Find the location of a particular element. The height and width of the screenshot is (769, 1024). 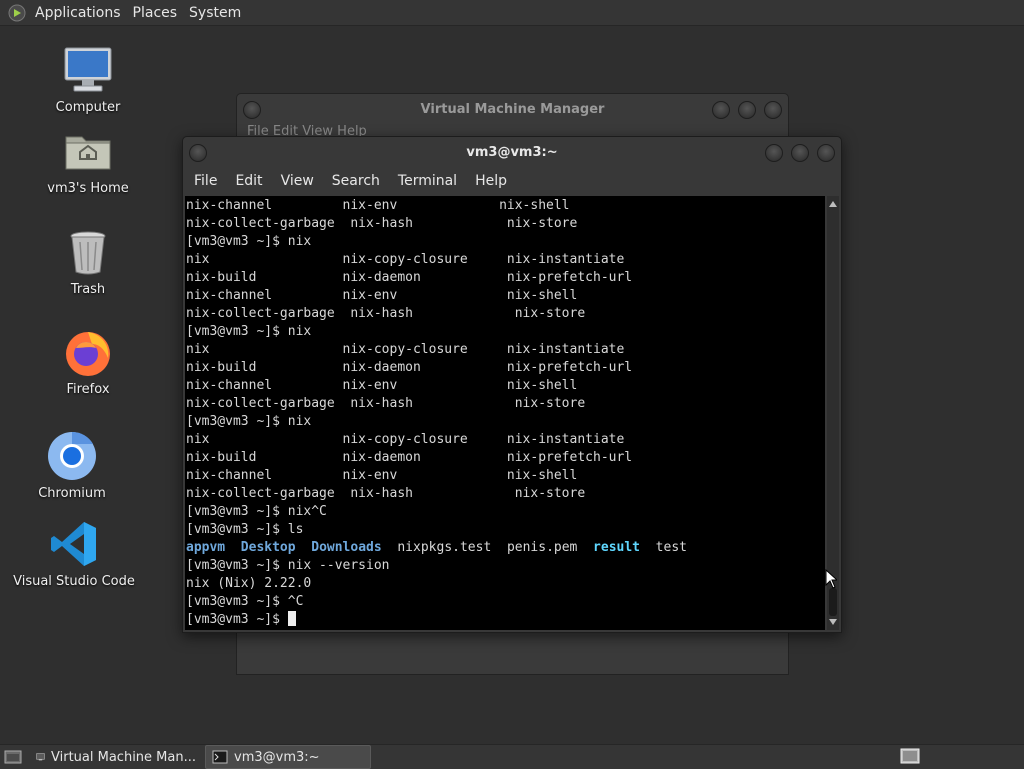

workspace-switcher-icon is located at coordinates (910, 756).